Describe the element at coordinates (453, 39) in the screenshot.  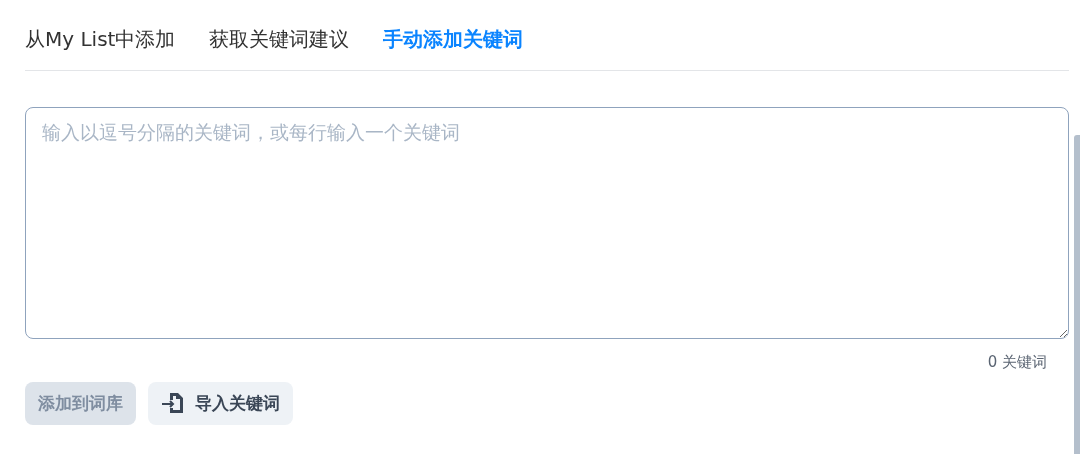
I see `tab: 手动添加关键词` at that location.